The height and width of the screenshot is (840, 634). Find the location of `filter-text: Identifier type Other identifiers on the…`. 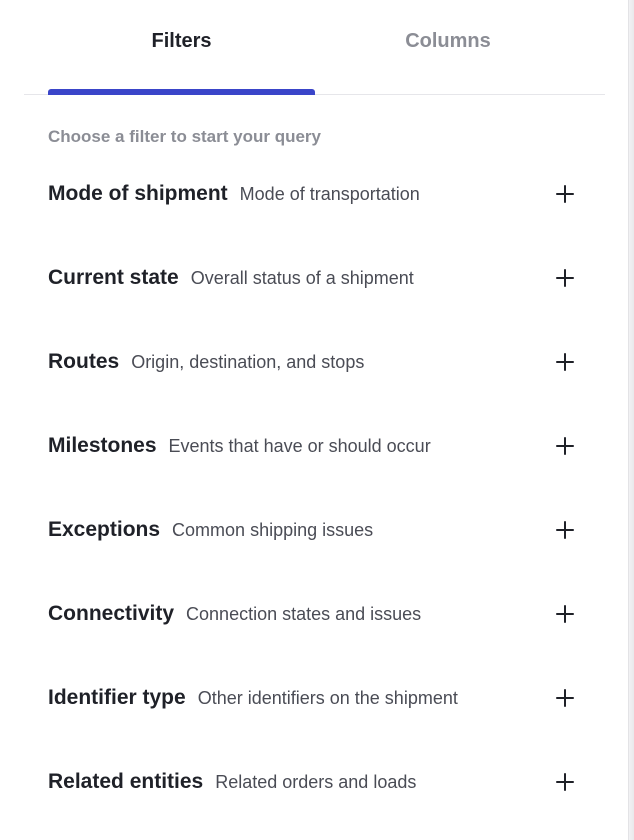

filter-text: Identifier type Other identifiers on the… is located at coordinates (253, 691).